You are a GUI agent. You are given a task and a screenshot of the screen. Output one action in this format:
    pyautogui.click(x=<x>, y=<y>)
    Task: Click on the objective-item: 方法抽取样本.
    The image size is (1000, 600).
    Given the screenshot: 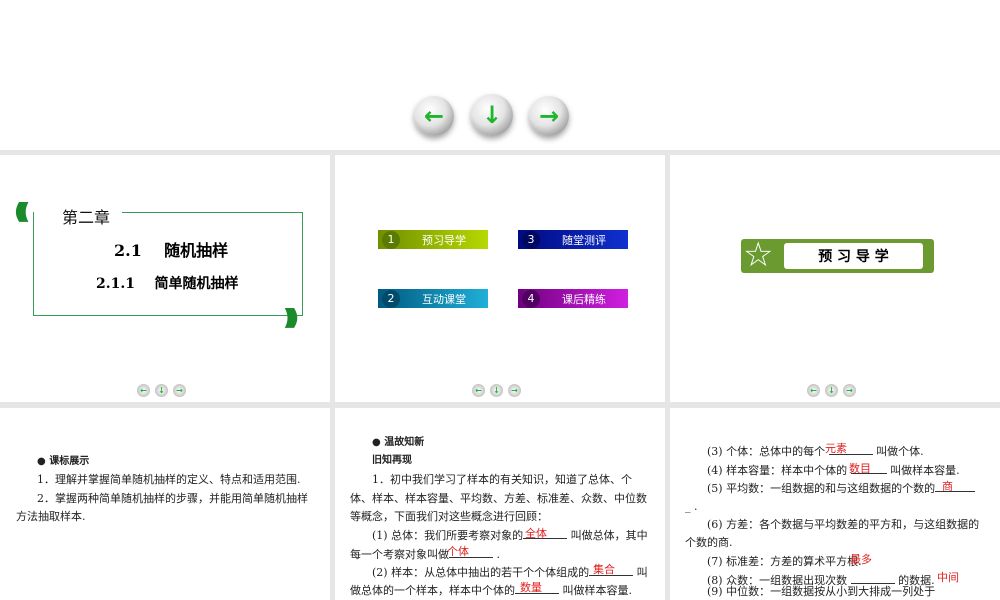 What is the action you would take?
    pyautogui.click(x=51, y=516)
    